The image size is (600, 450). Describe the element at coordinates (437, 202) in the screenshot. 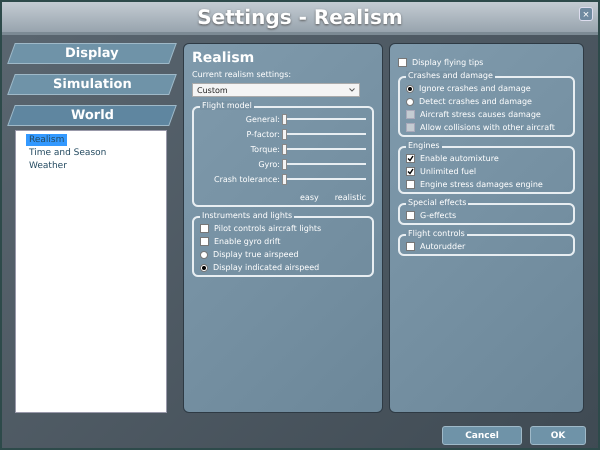

I see `group-title: Special effects` at that location.